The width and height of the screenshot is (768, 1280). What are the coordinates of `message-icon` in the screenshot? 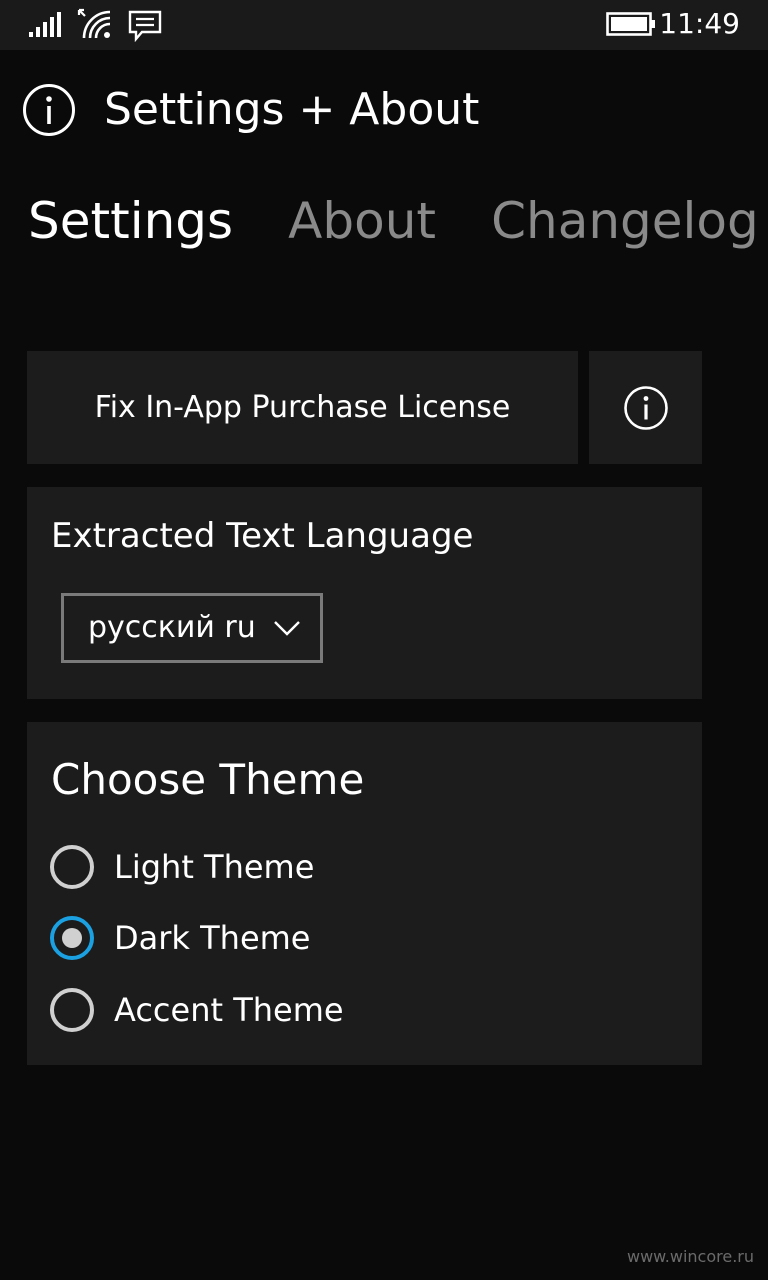 It's located at (145, 26).